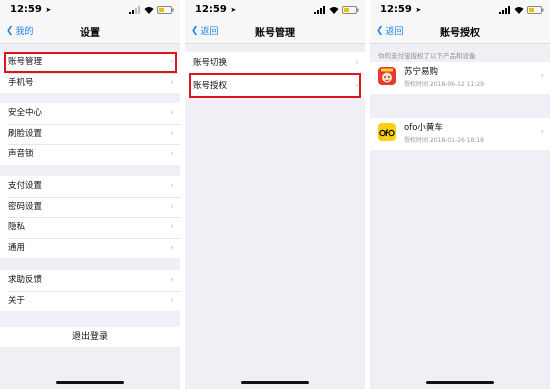 The width and height of the screenshot is (550, 389). Describe the element at coordinates (90, 113) in the screenshot. I see `settings-item-security-center: 安全中心 ›` at that location.